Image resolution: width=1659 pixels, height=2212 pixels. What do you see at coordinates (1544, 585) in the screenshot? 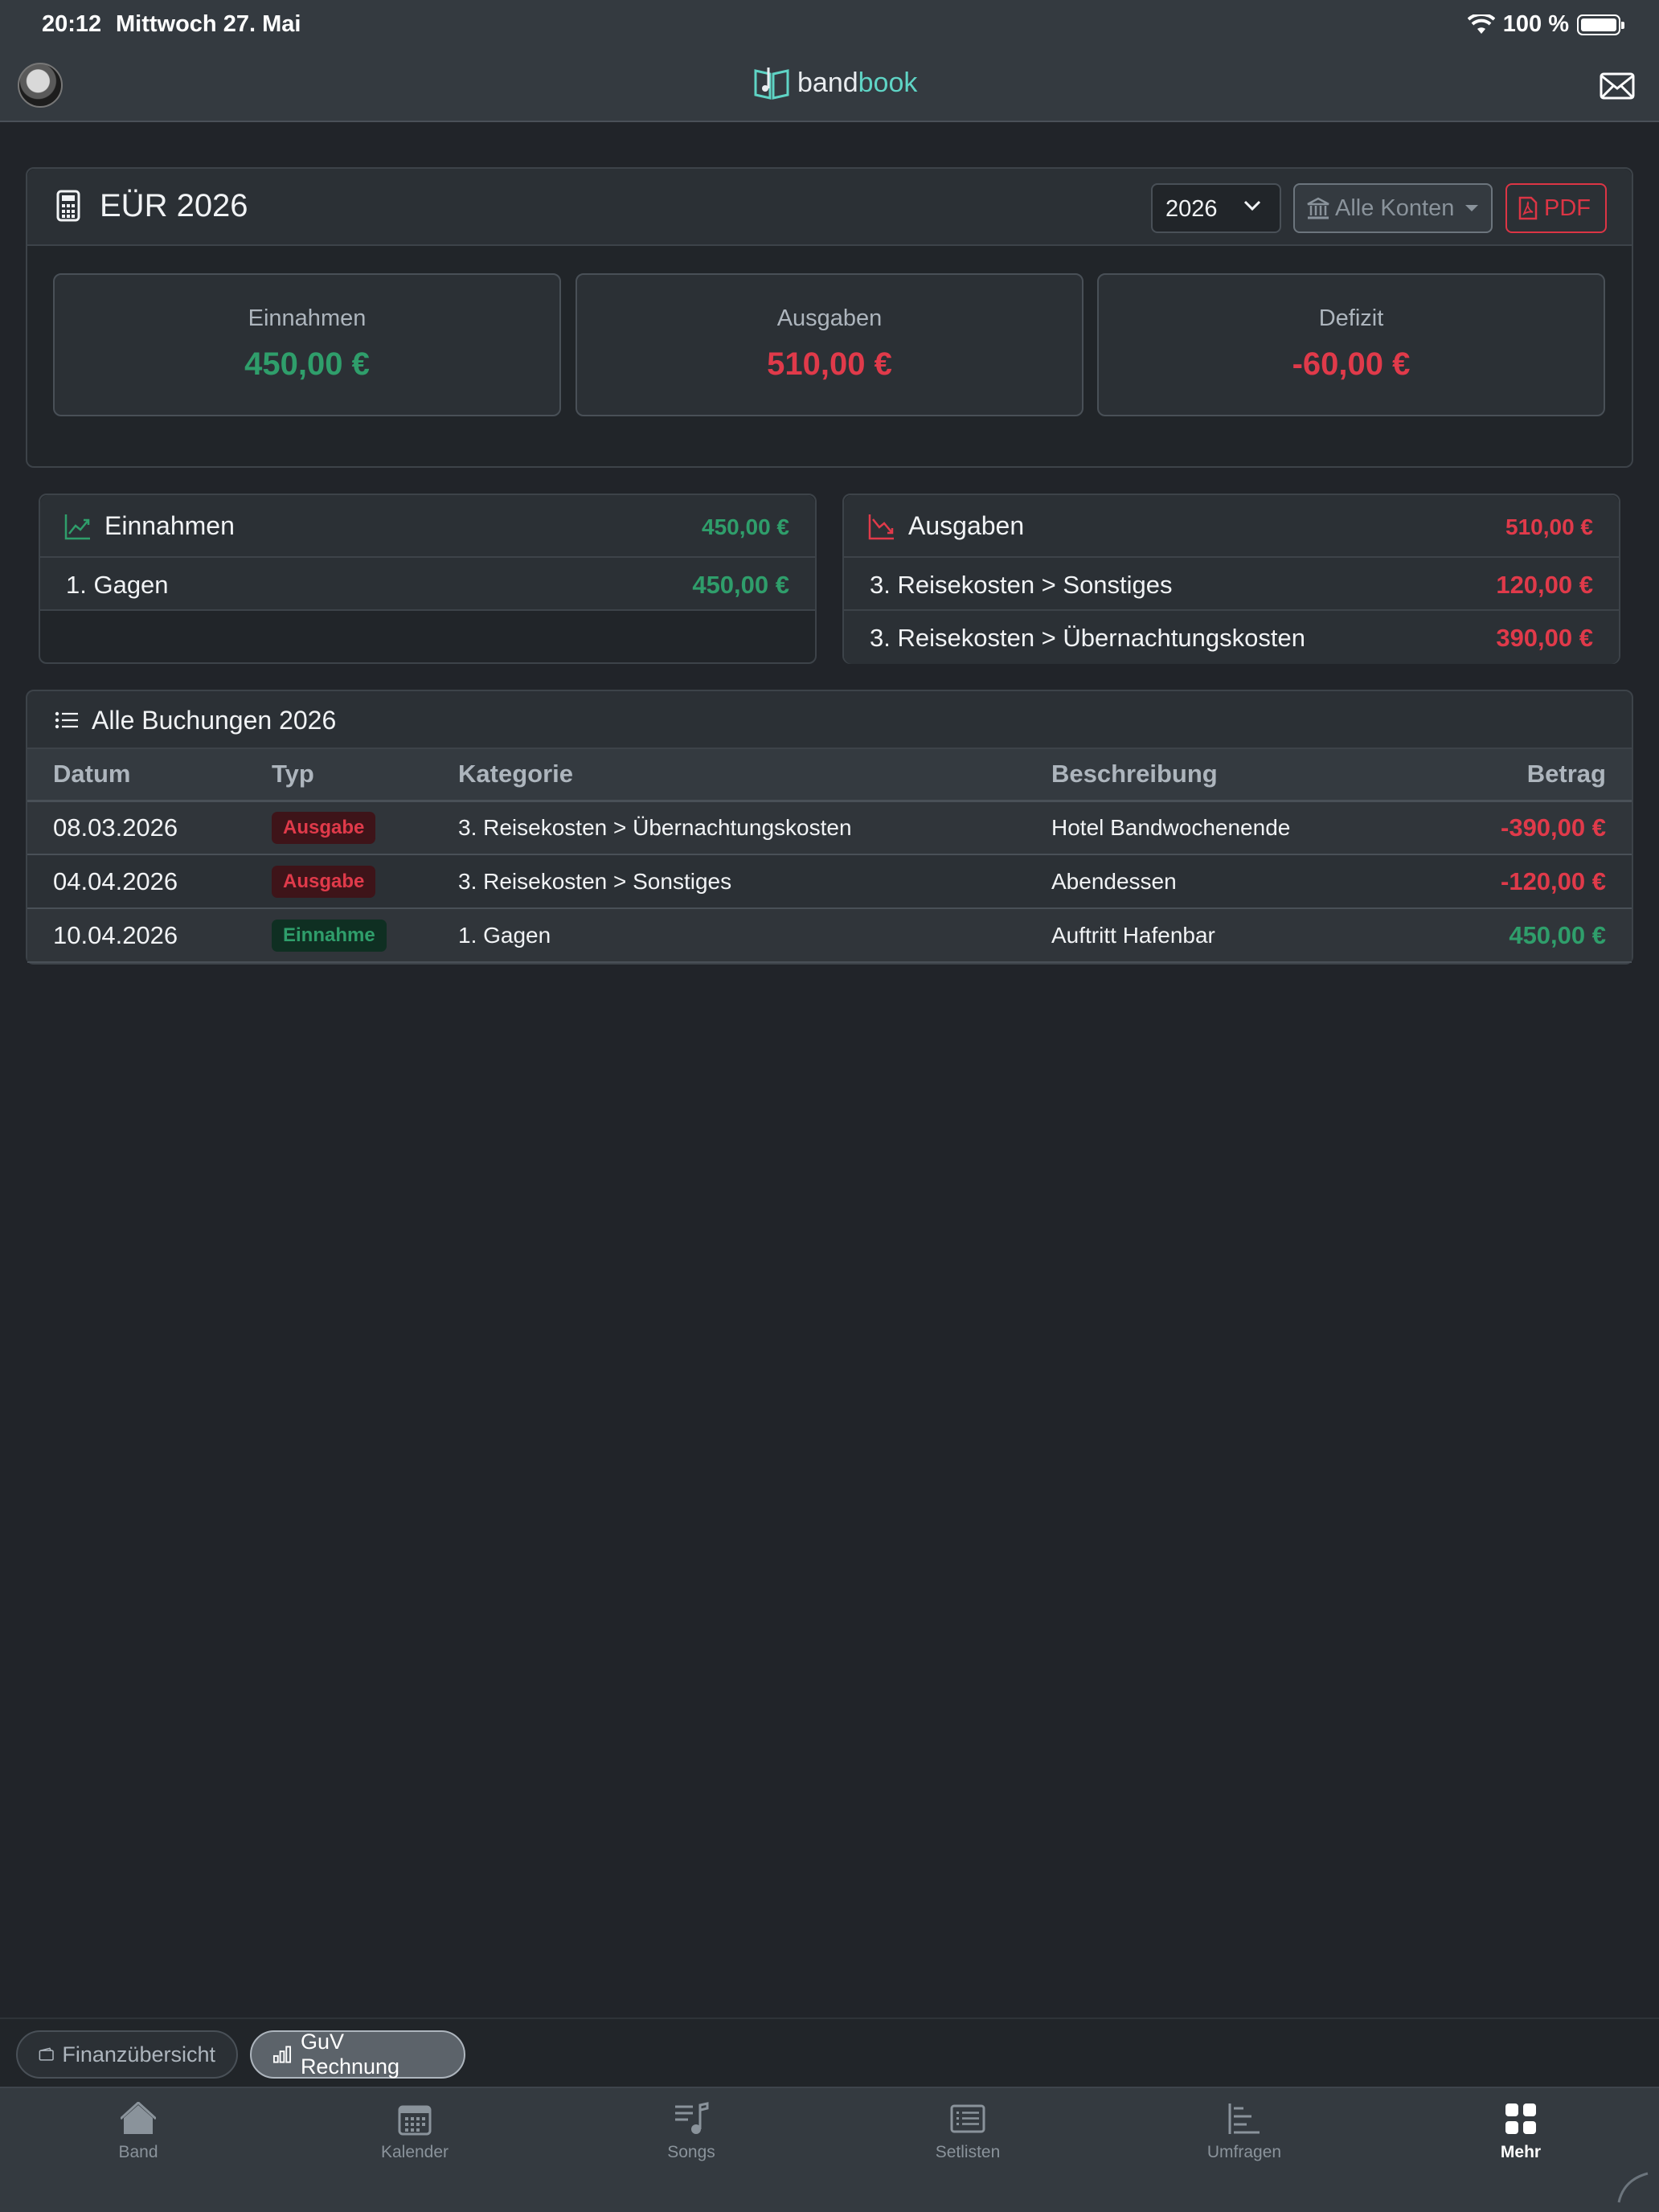
I see `expense-row-amount: 120,00 €` at bounding box center [1544, 585].